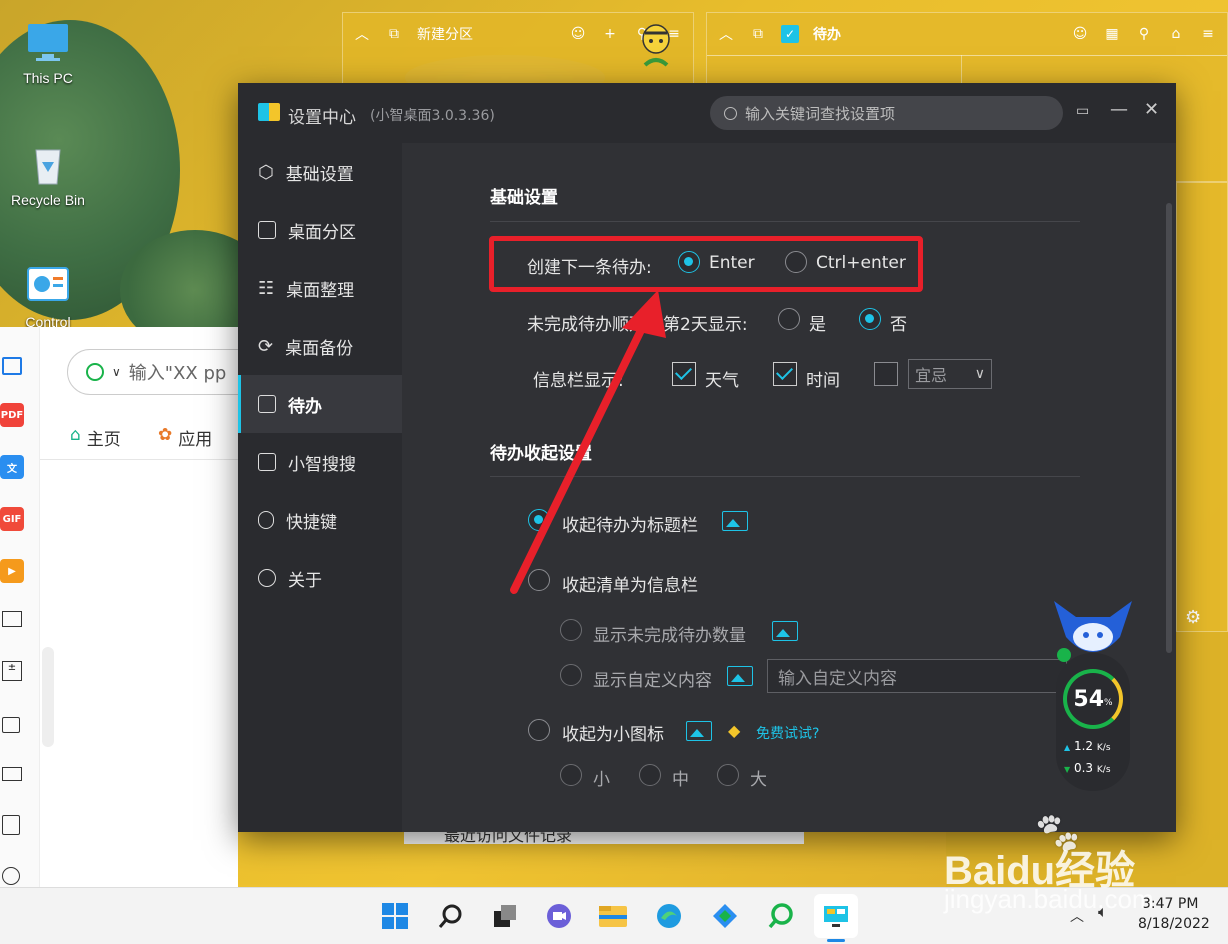 The width and height of the screenshot is (1228, 944). What do you see at coordinates (601, 777) in the screenshot?
I see `size-small-label: 小` at bounding box center [601, 777].